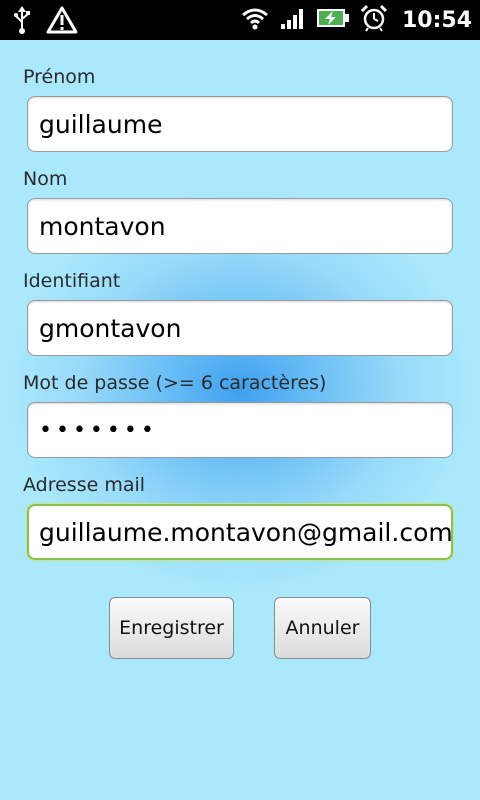 Image resolution: width=480 pixels, height=800 pixels. I want to click on email-field: guillaume.montavon@gmail.com, so click(240, 532).